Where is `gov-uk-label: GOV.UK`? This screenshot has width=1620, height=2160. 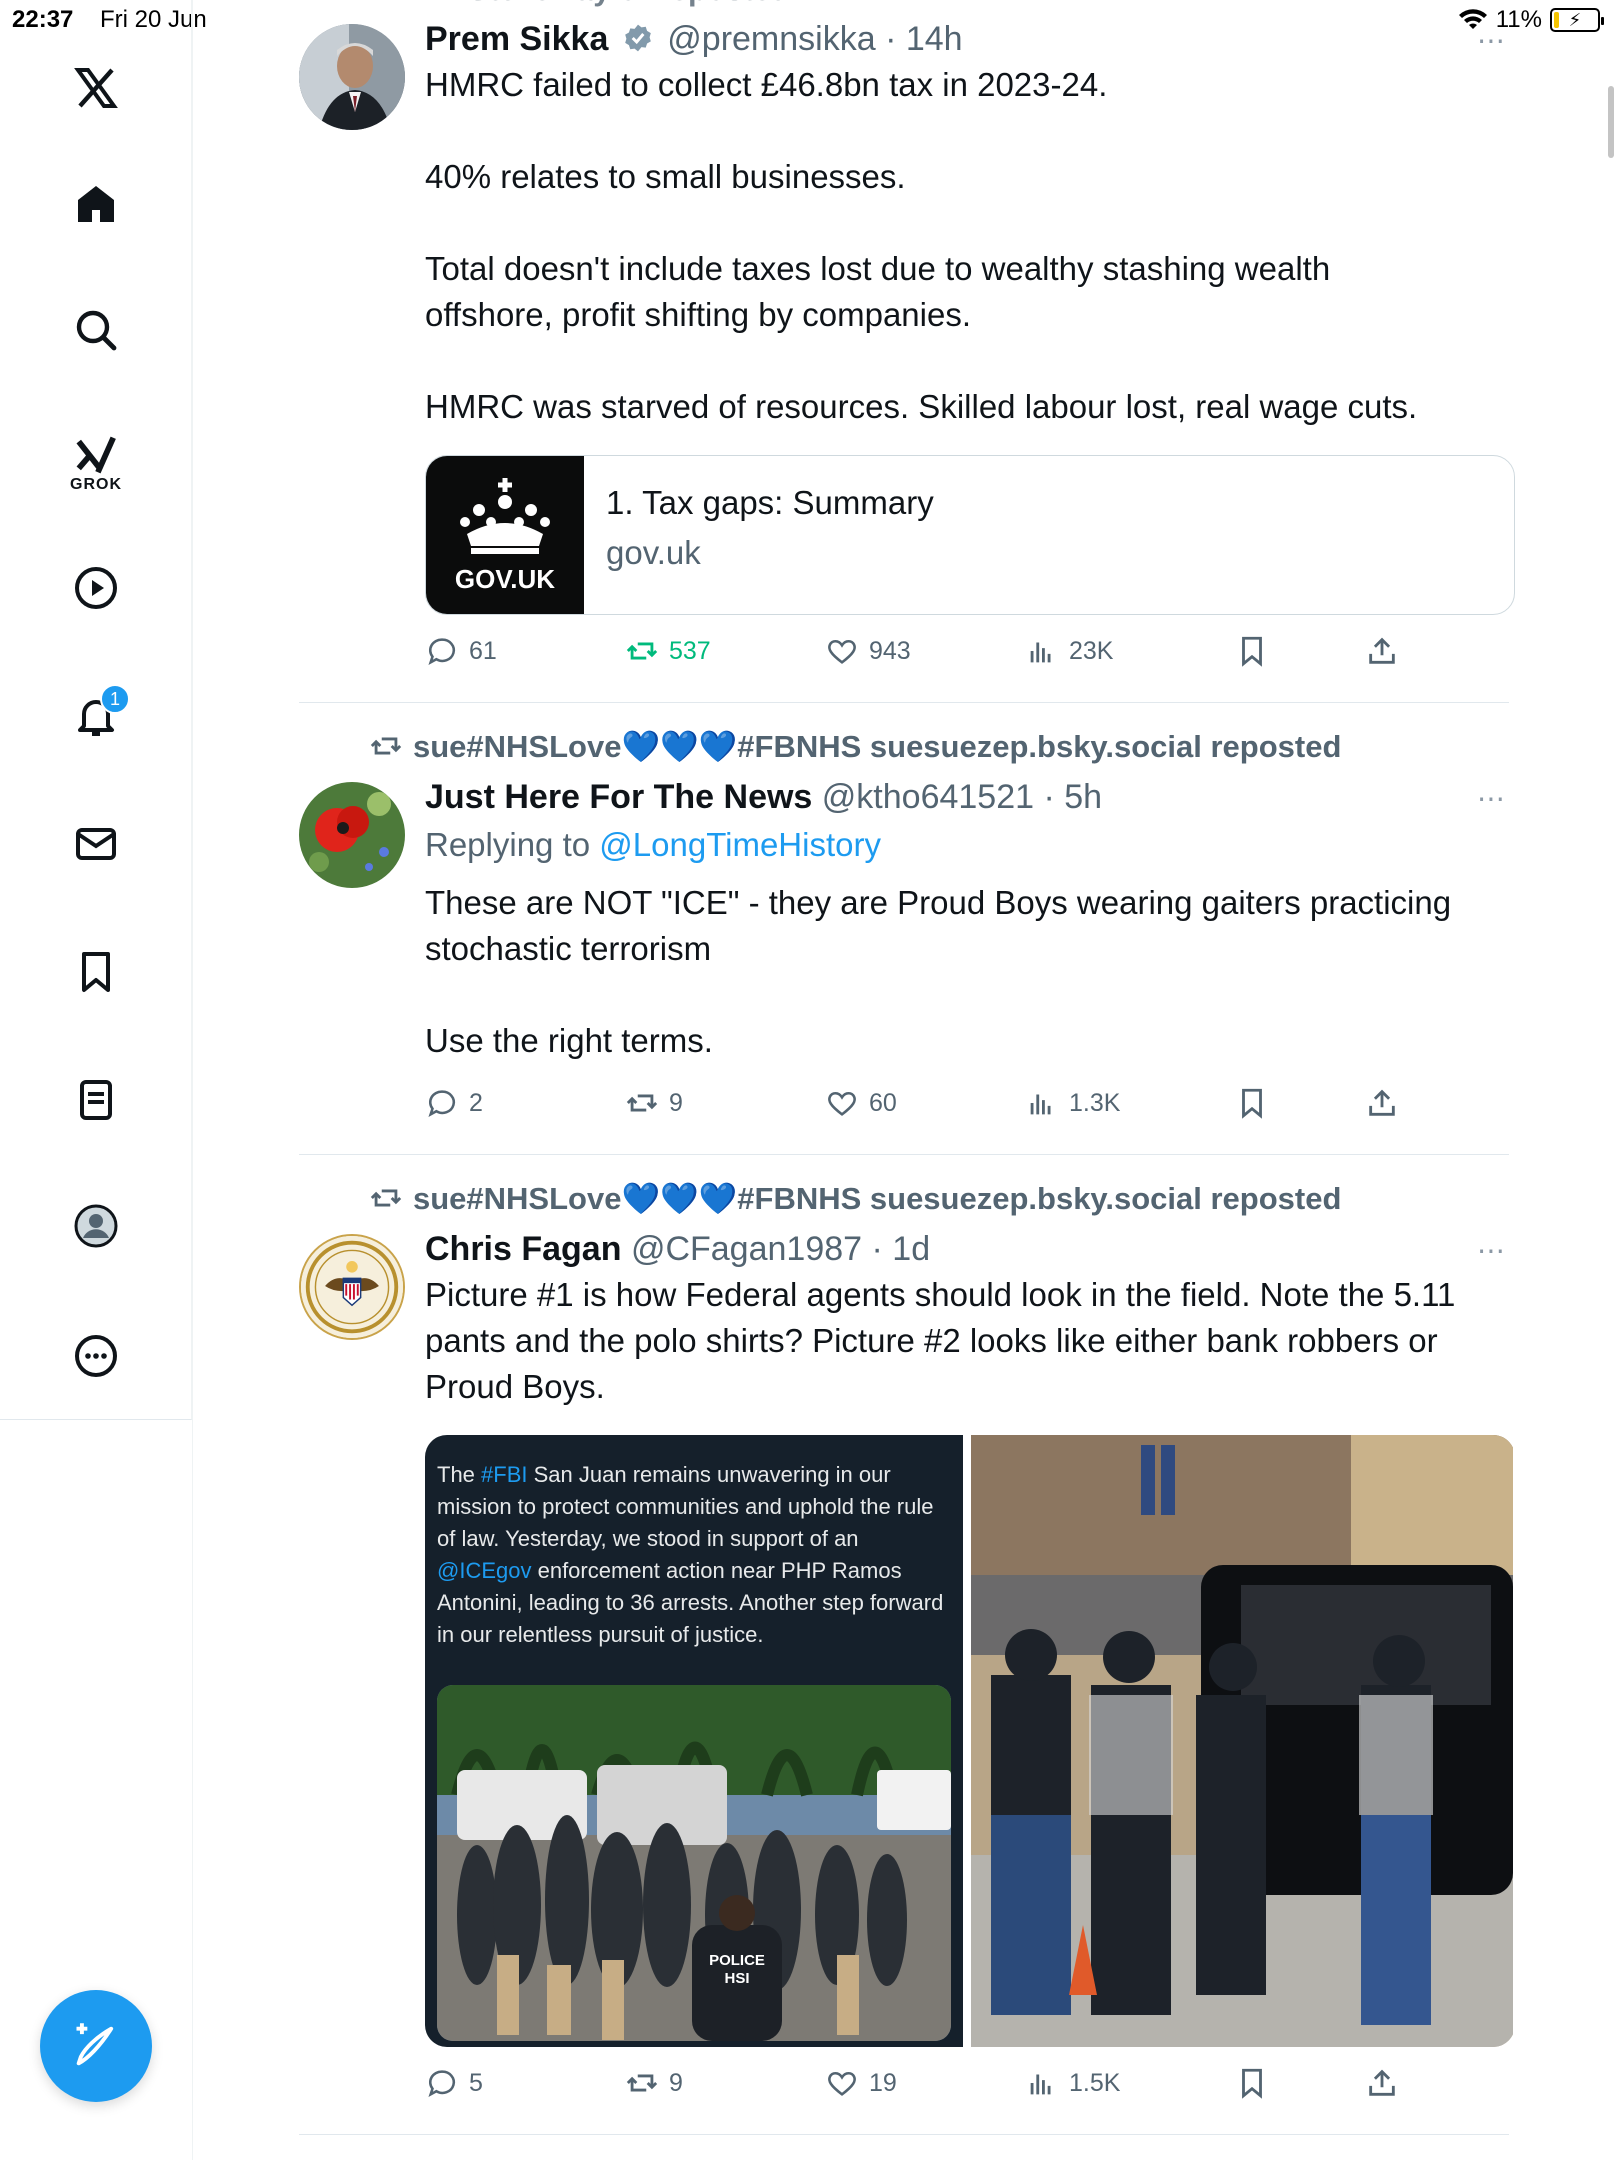
gov-uk-label: GOV.UK is located at coordinates (505, 578).